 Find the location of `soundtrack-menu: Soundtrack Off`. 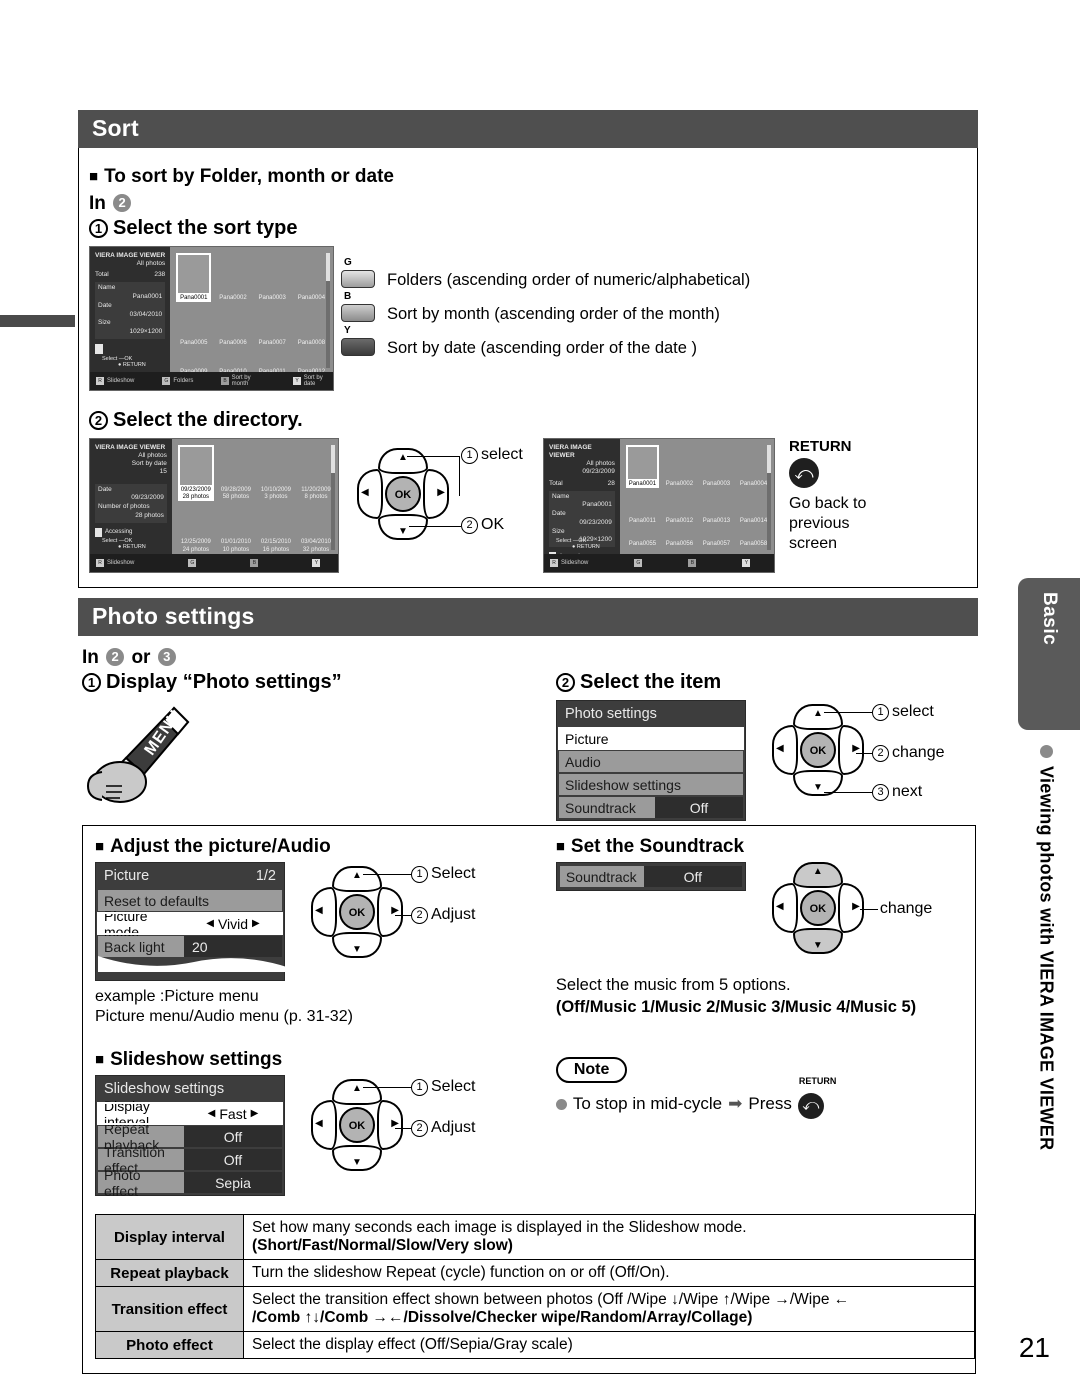

soundtrack-menu: Soundtrack Off is located at coordinates (650, 876).